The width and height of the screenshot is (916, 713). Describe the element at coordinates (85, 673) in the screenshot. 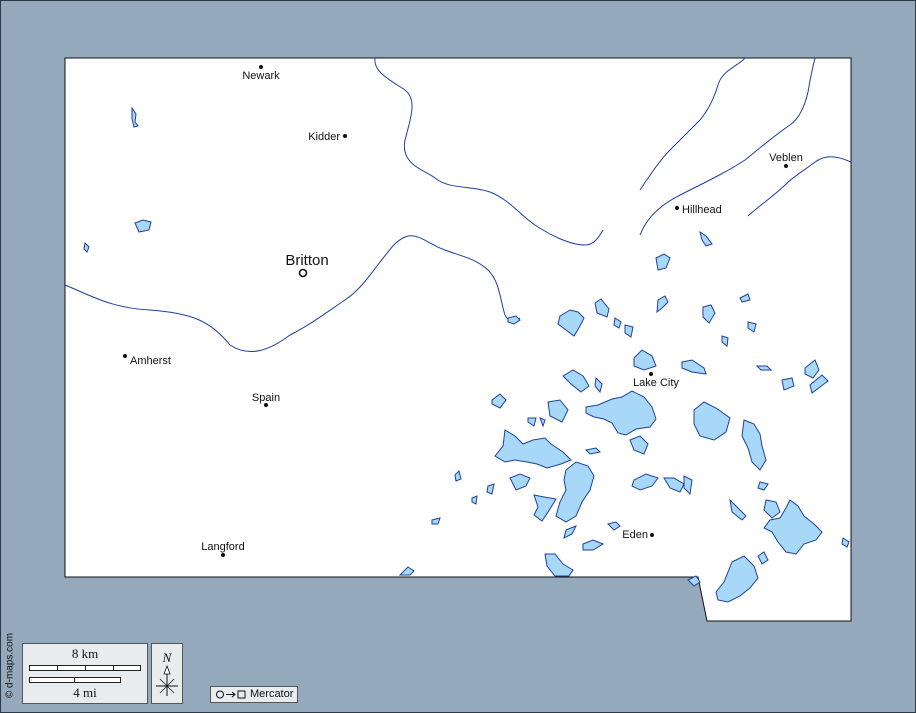

I see `scale-bar-panel: 8 km 4 mi` at that location.